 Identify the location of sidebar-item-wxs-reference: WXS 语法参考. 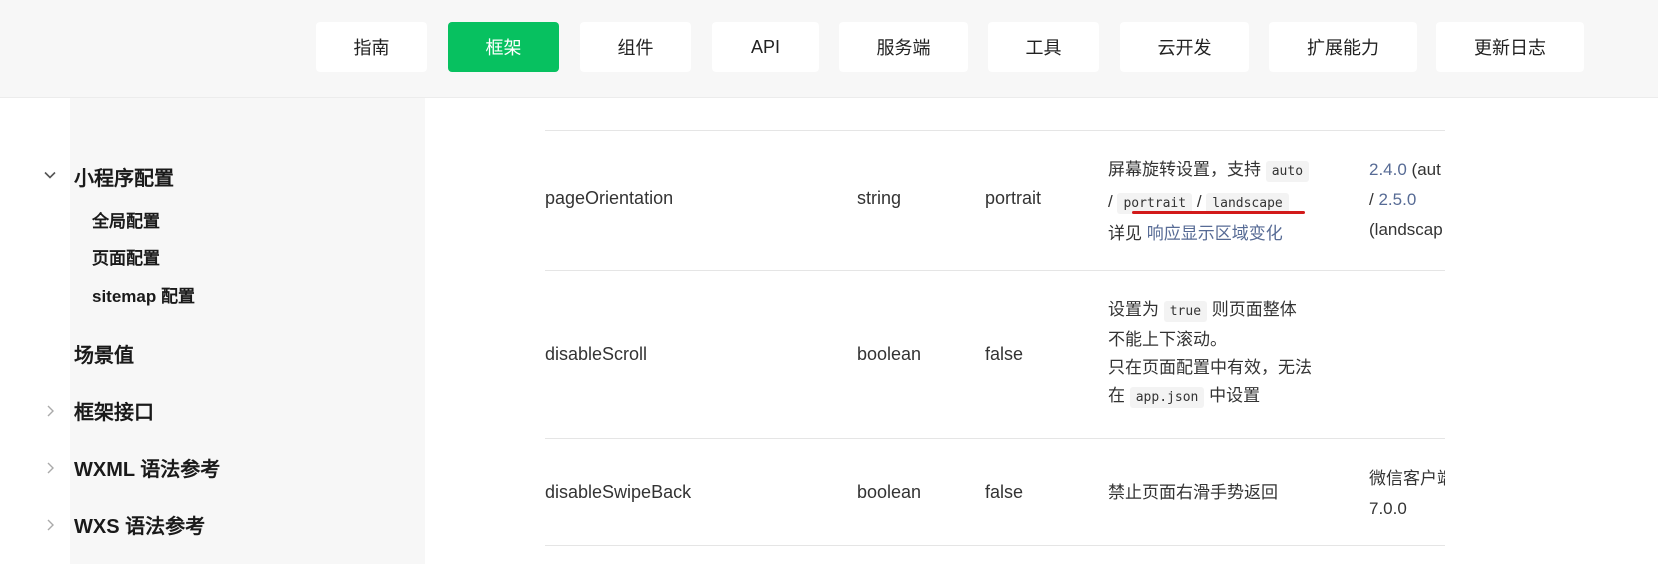
(139, 524).